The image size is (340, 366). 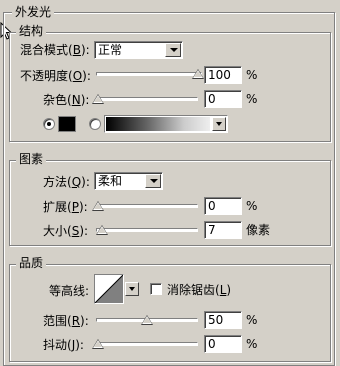 What do you see at coordinates (67, 124) in the screenshot?
I see `glow-color-swatch` at bounding box center [67, 124].